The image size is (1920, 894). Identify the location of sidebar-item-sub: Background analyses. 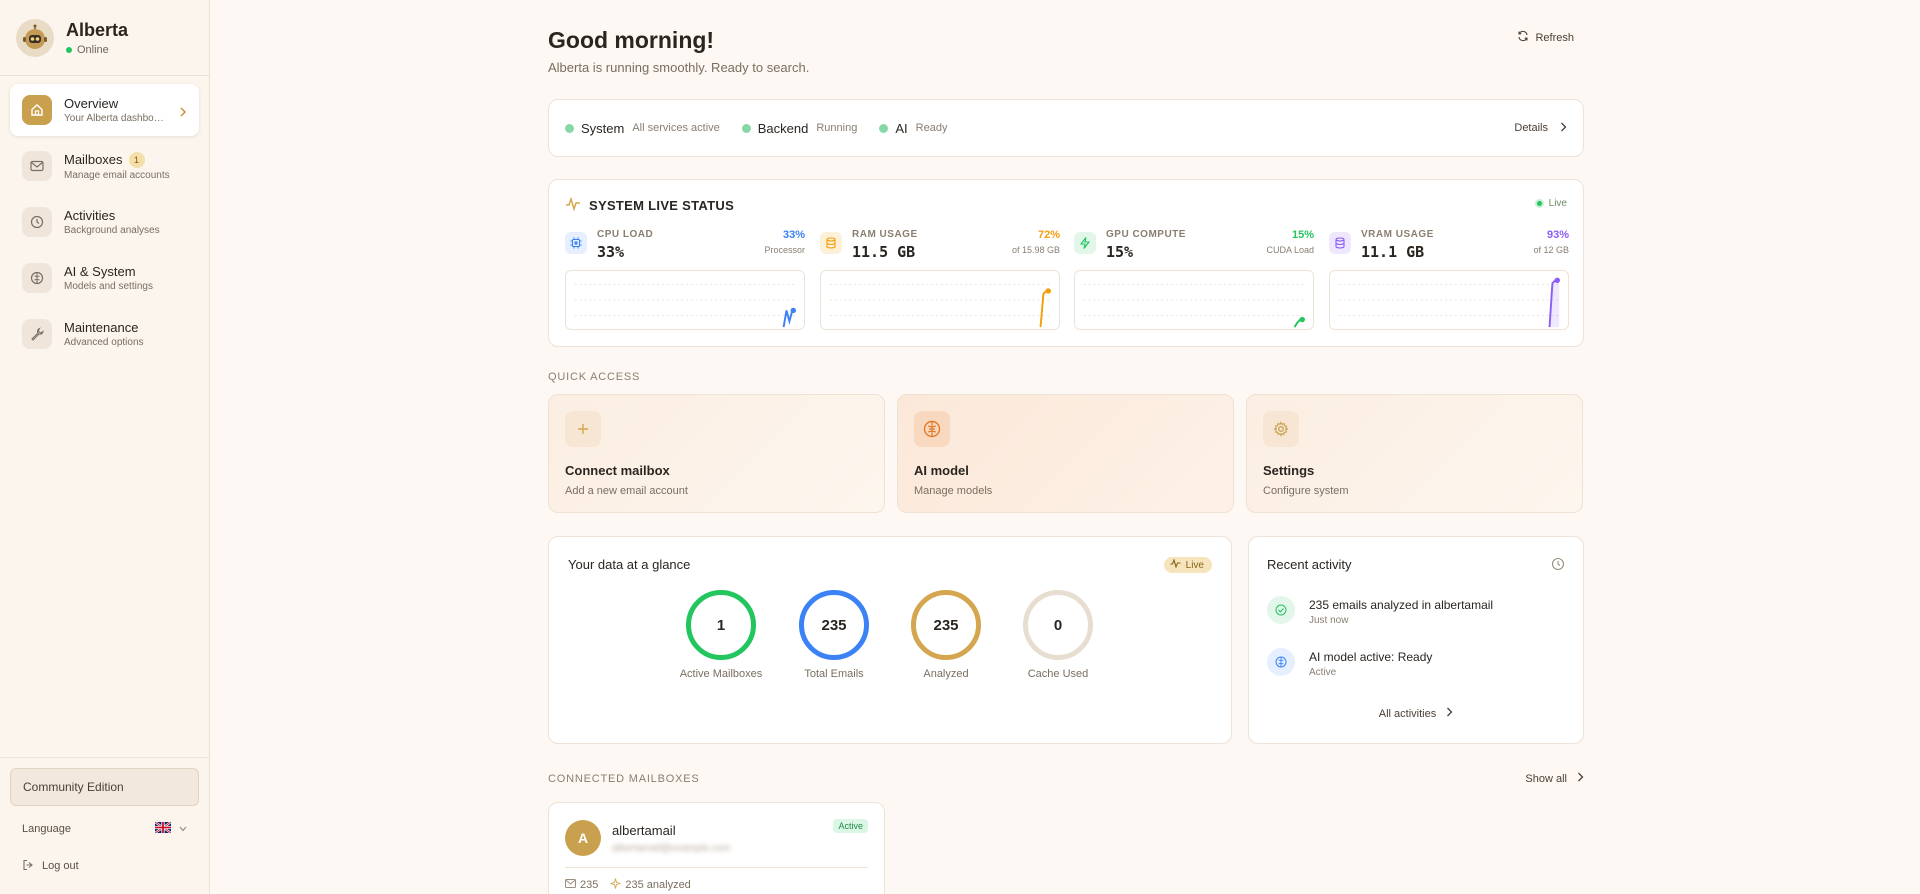
(112, 230).